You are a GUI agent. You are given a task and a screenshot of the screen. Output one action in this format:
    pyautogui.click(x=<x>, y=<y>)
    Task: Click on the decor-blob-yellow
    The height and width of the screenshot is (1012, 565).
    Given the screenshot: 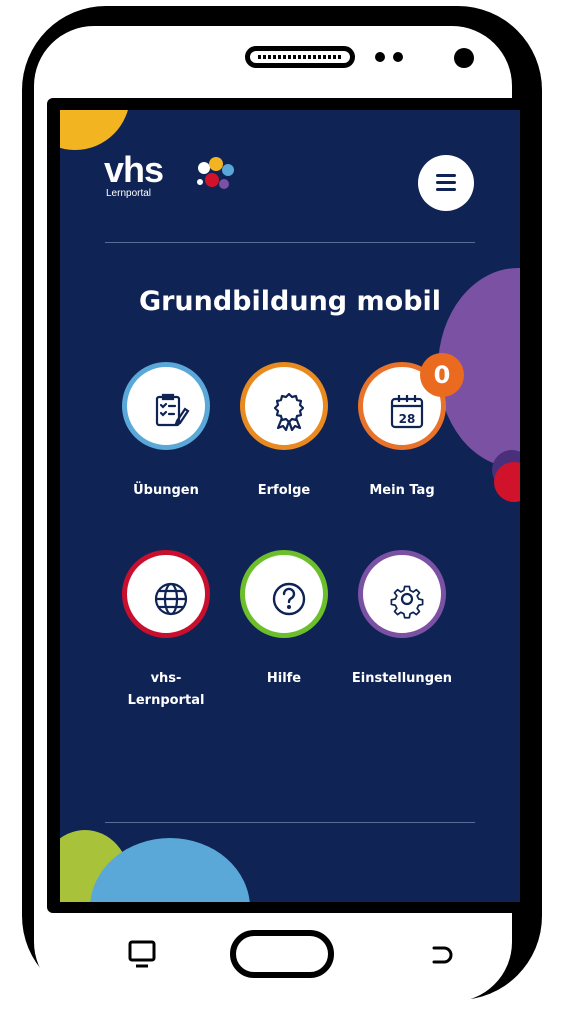 What is the action you would take?
    pyautogui.click(x=95, y=130)
    